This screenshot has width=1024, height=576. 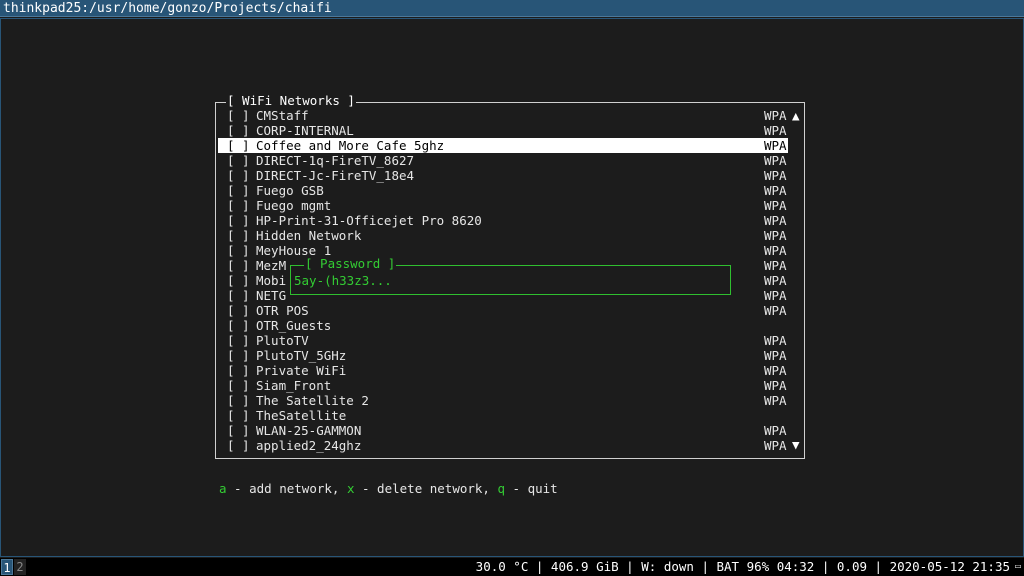 What do you see at coordinates (7, 567) in the screenshot?
I see `workspace-1-button: 1` at bounding box center [7, 567].